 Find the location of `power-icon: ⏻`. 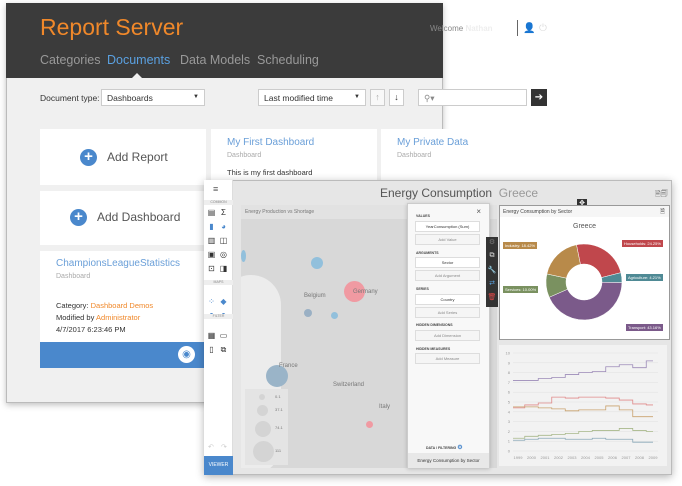

power-icon: ⏻ is located at coordinates (543, 28).